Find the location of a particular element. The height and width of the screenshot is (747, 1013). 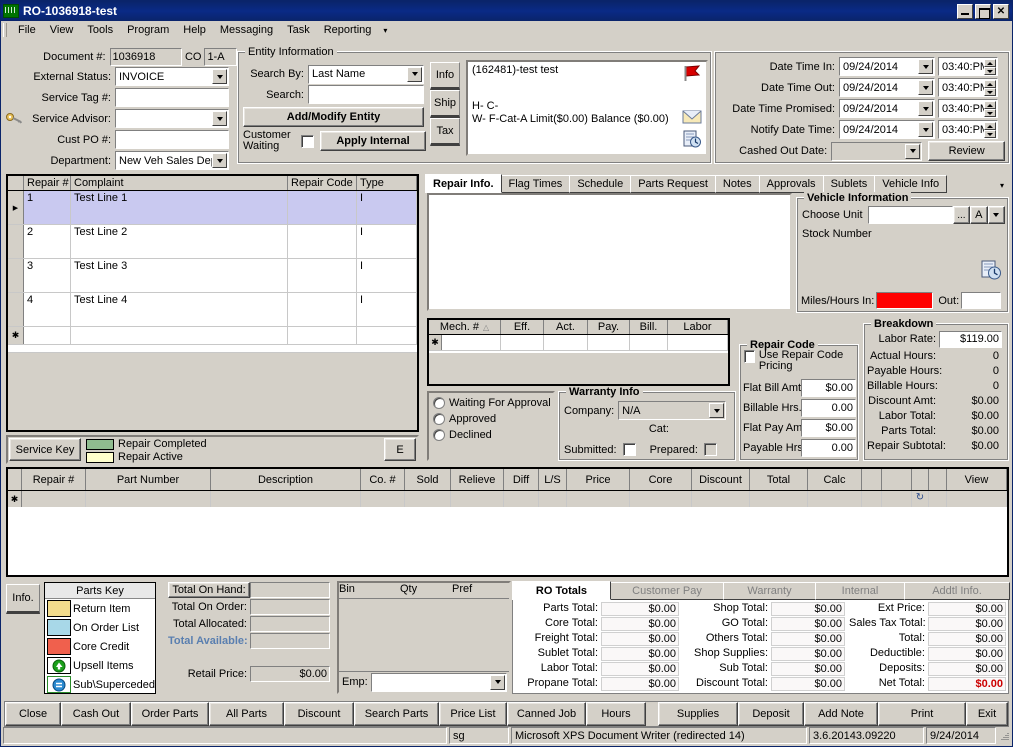

maximize-button is located at coordinates (983, 11).